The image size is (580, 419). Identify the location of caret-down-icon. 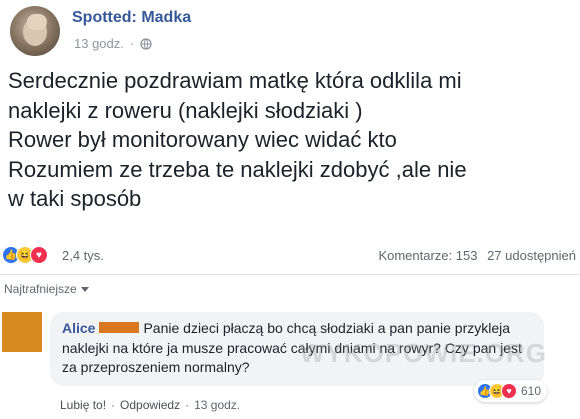
(84, 289).